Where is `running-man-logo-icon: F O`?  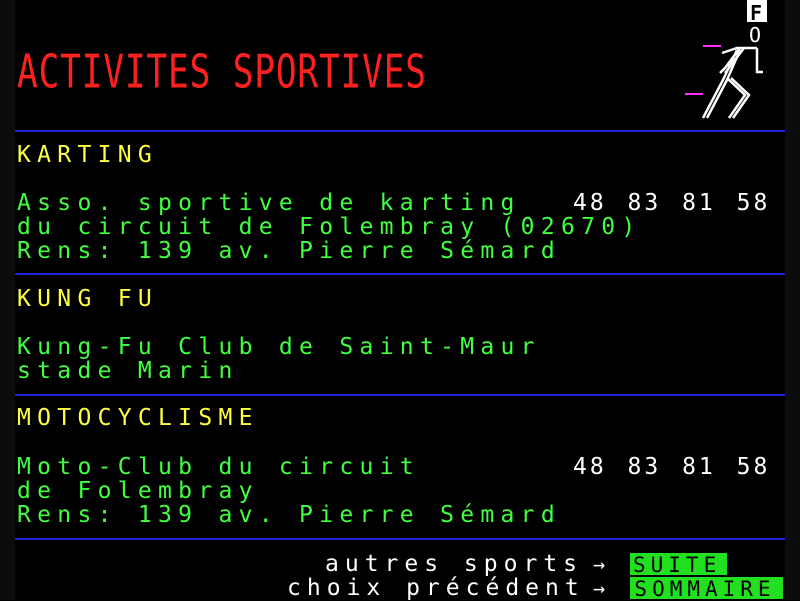 running-man-logo-icon: F O is located at coordinates (726, 59).